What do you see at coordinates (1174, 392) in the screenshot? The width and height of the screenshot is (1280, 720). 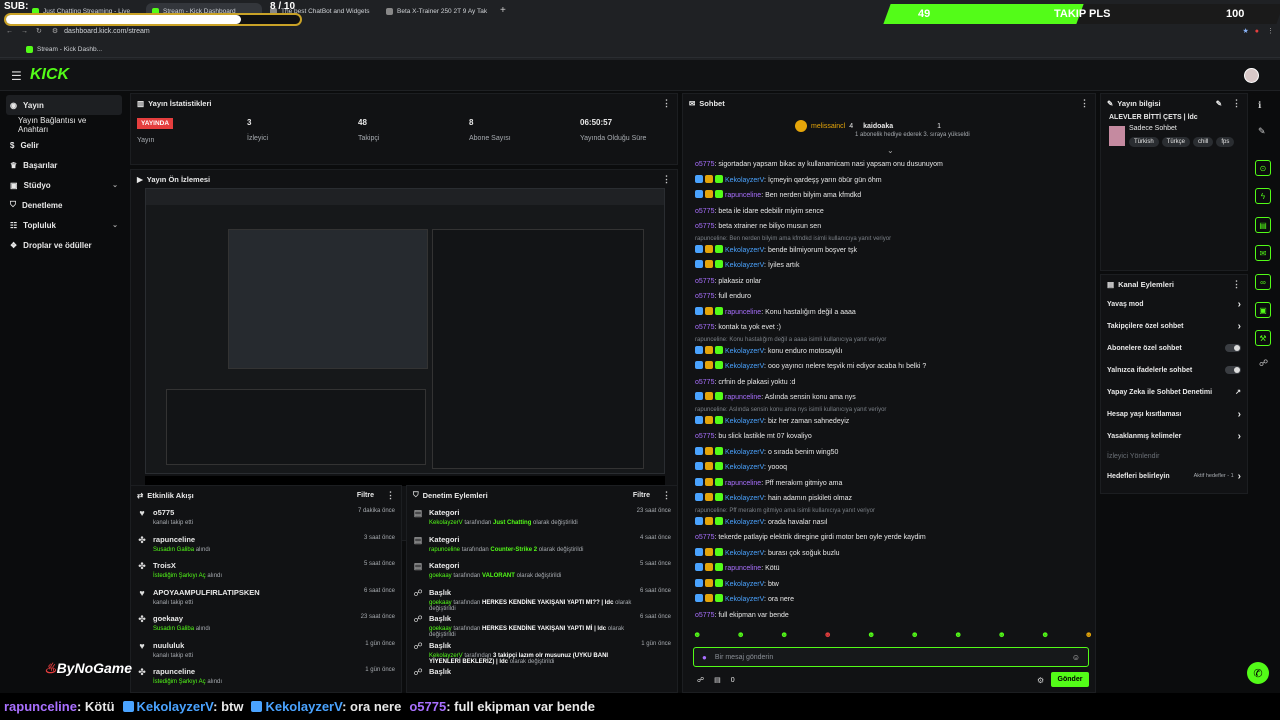 I see `channel-action-item: Yapay Zeka ile Sohbet Denetimi ↗` at bounding box center [1174, 392].